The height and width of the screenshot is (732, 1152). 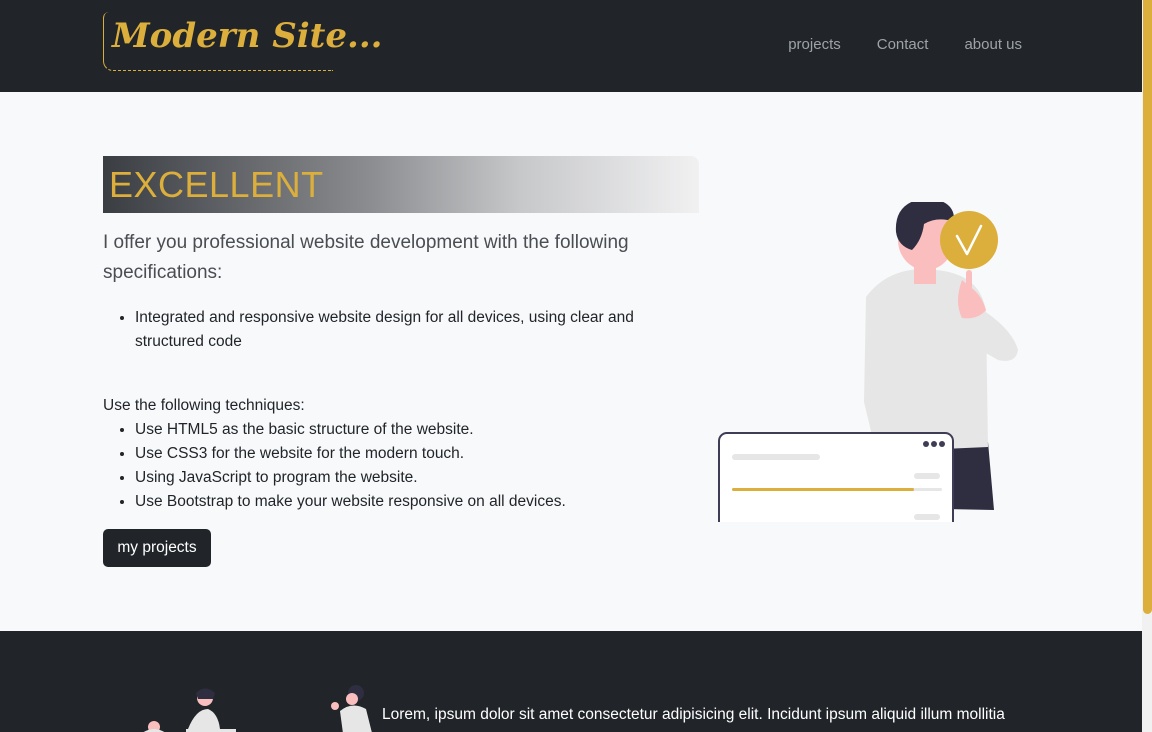 What do you see at coordinates (868, 362) in the screenshot?
I see `developer-illustration` at bounding box center [868, 362].